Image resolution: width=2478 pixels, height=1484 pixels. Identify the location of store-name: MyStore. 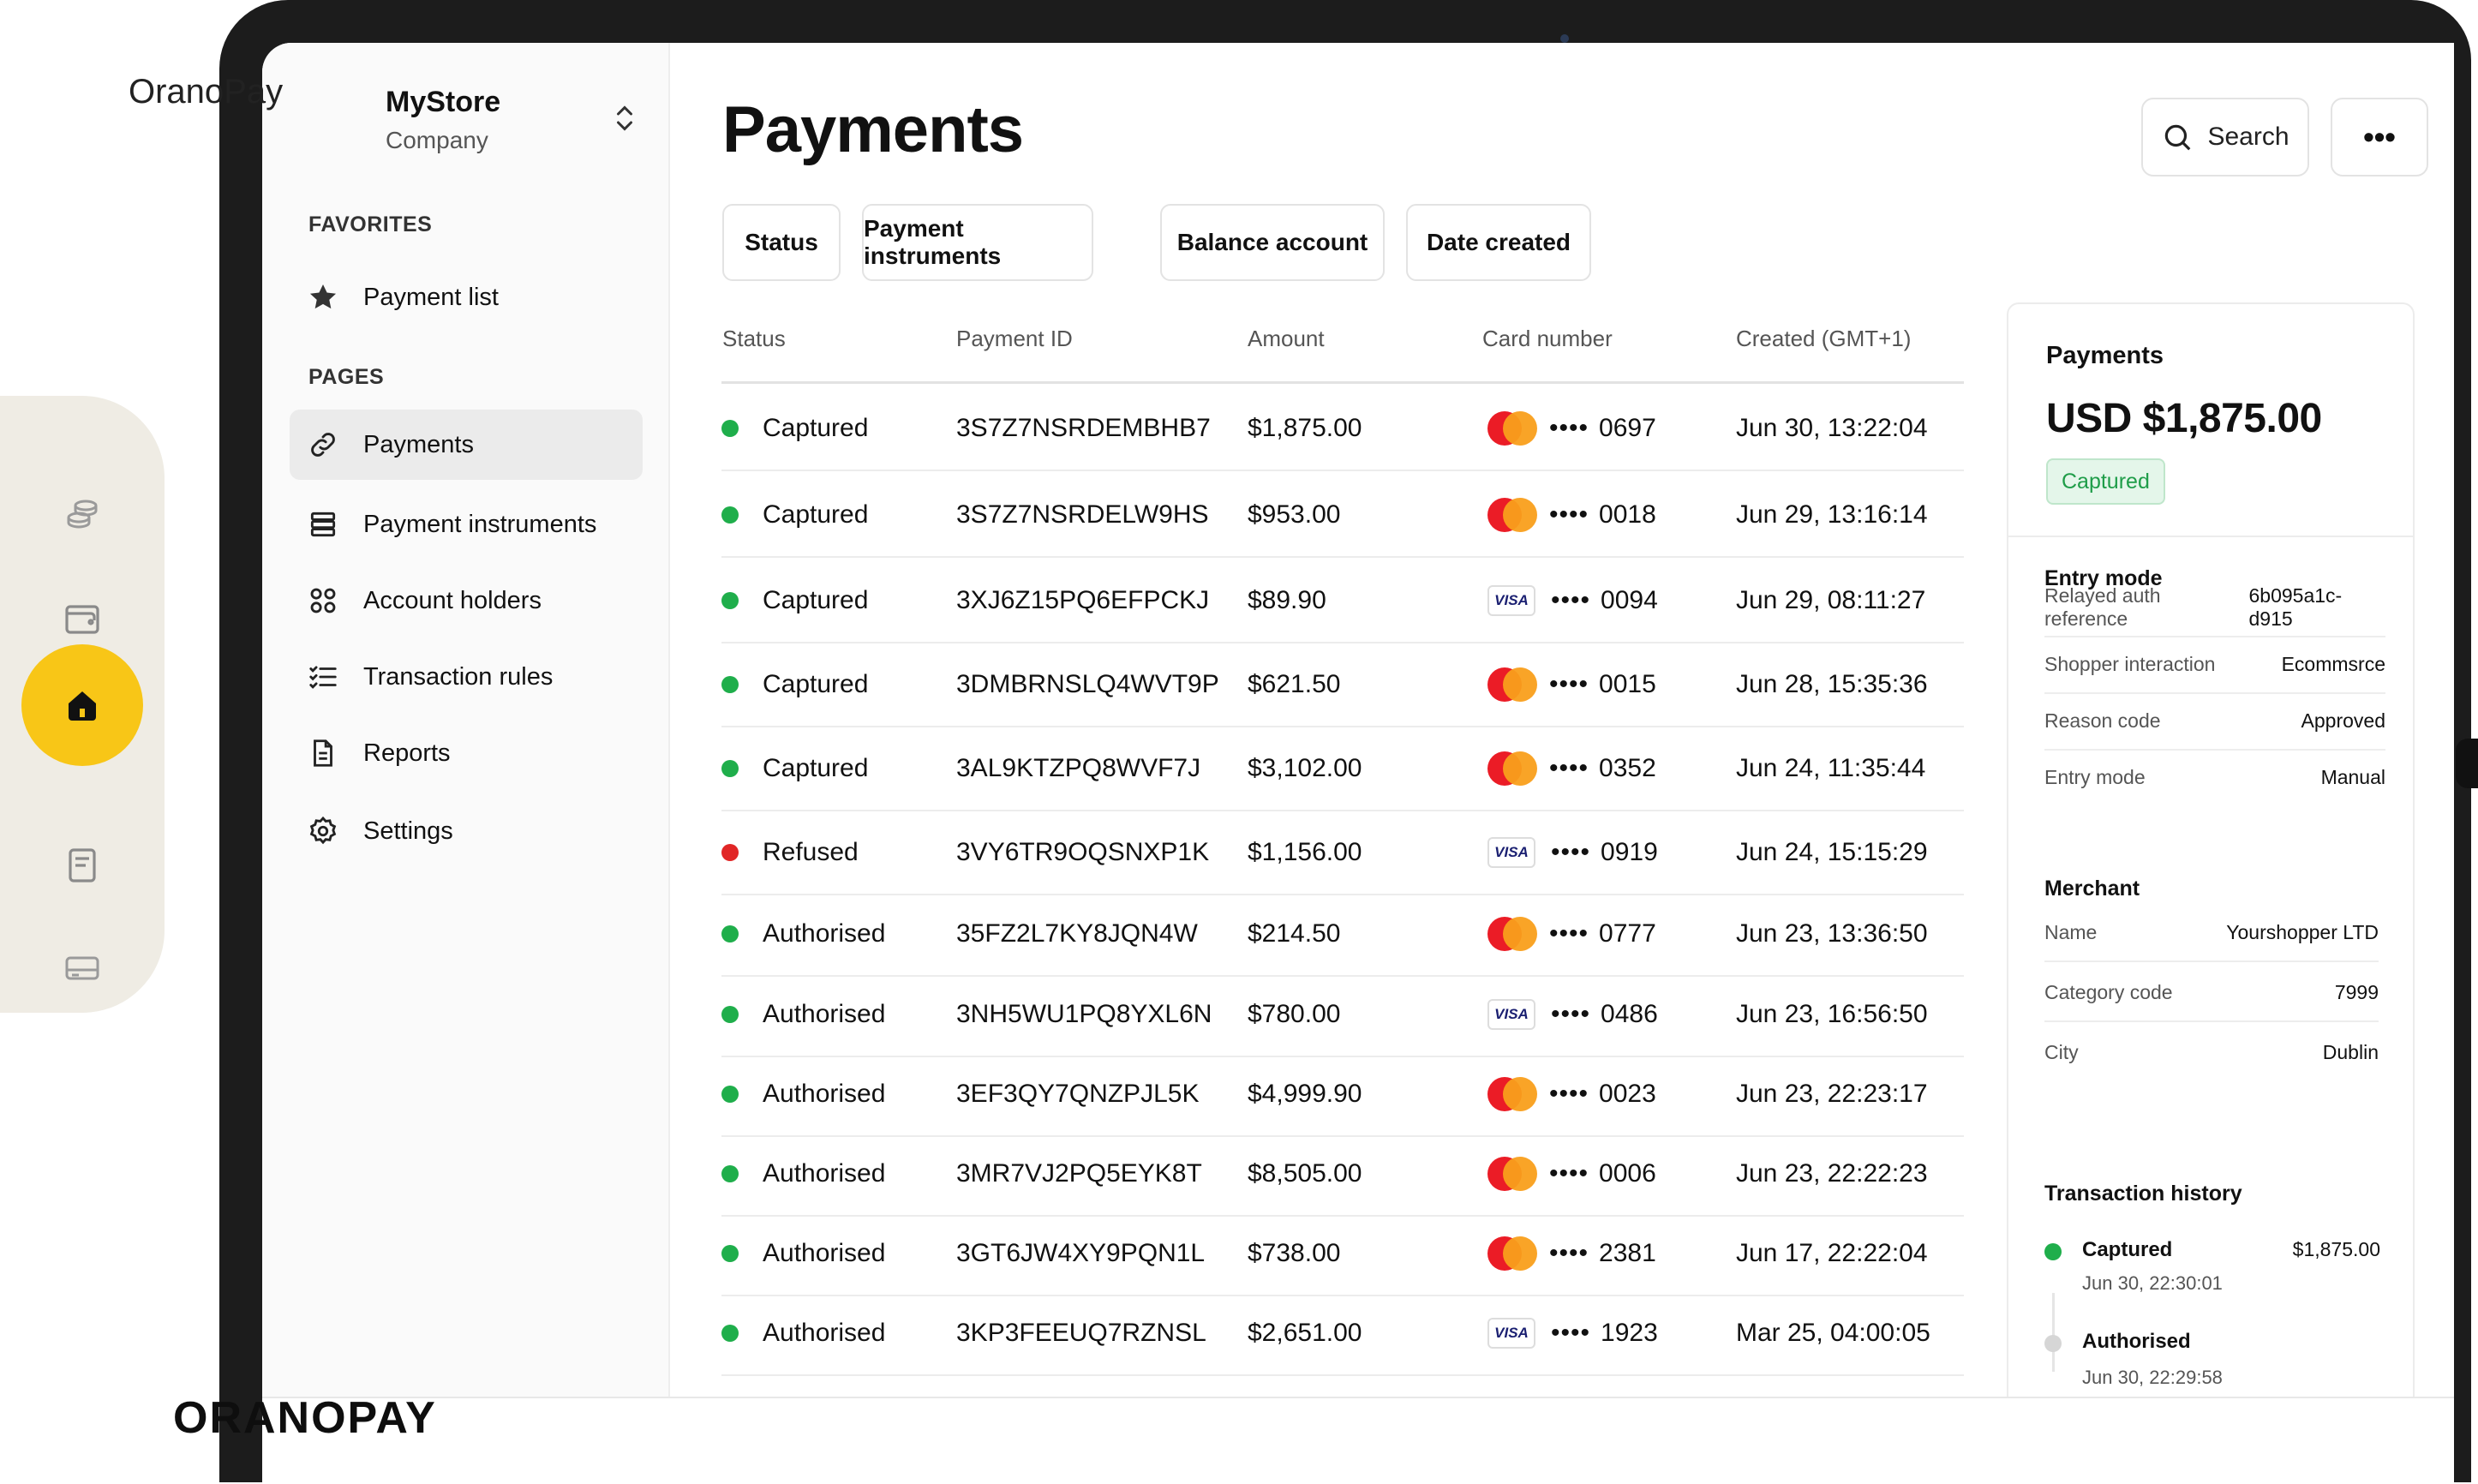
(443, 102).